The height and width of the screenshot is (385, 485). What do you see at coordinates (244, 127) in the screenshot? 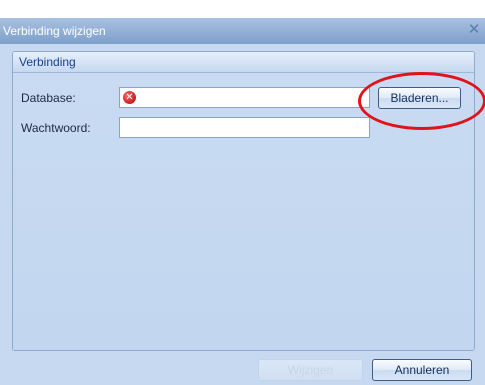
I see `password-field` at bounding box center [244, 127].